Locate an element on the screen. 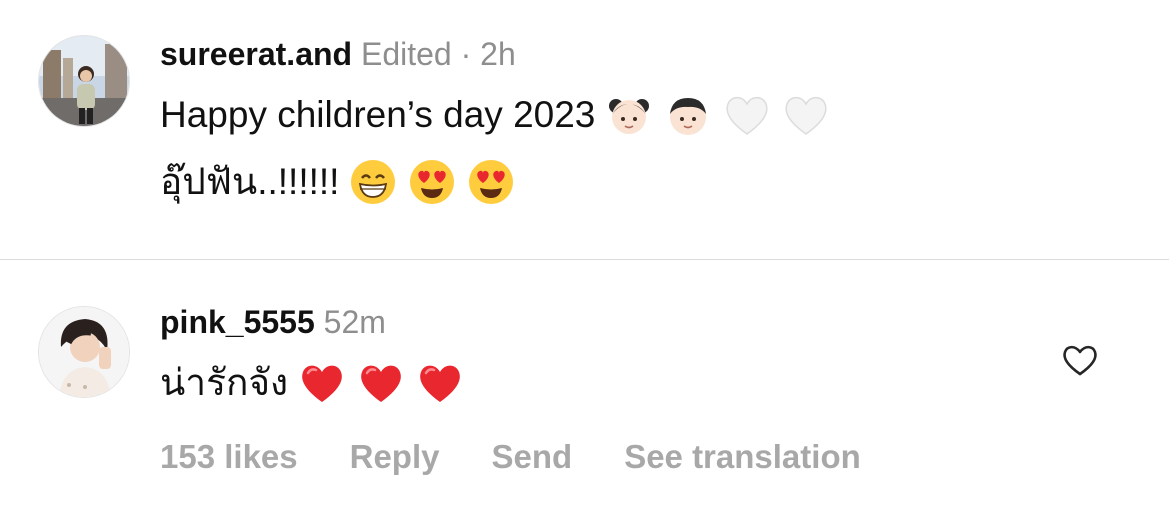 The height and width of the screenshot is (517, 1169). divider is located at coordinates (584, 259).